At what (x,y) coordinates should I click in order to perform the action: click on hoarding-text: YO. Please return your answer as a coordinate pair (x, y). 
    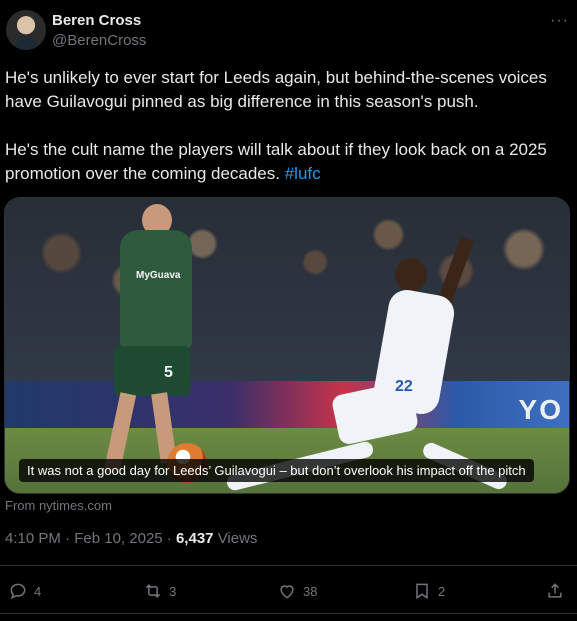
    Looking at the image, I should click on (540, 409).